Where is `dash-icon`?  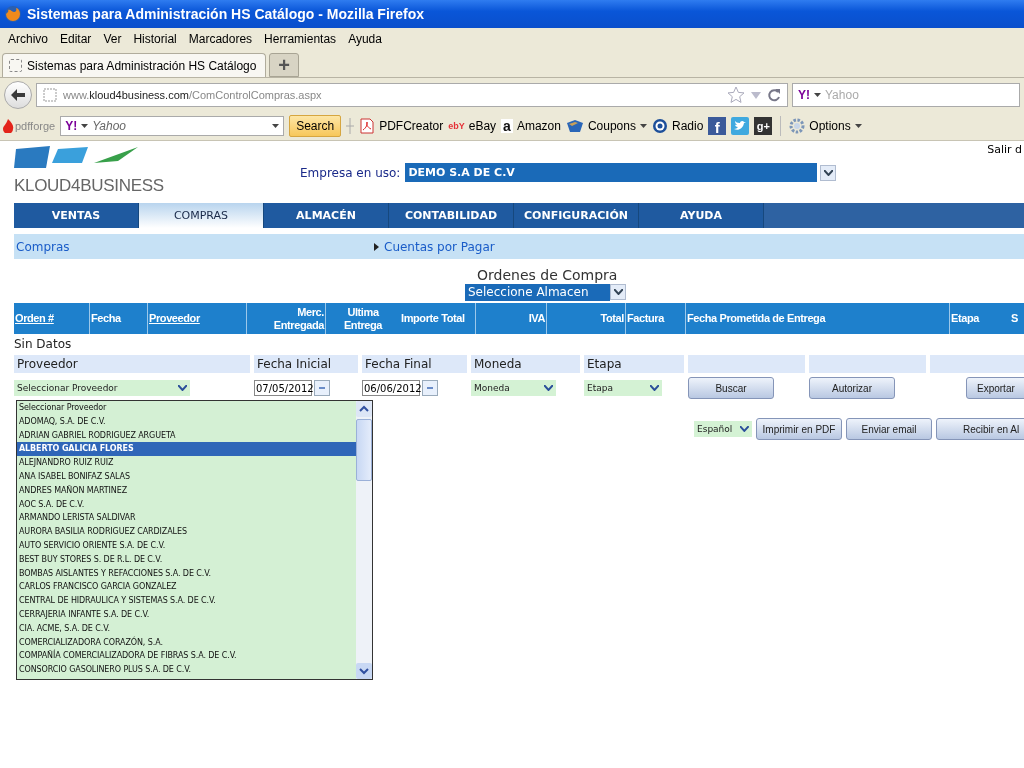 dash-icon is located at coordinates (430, 388).